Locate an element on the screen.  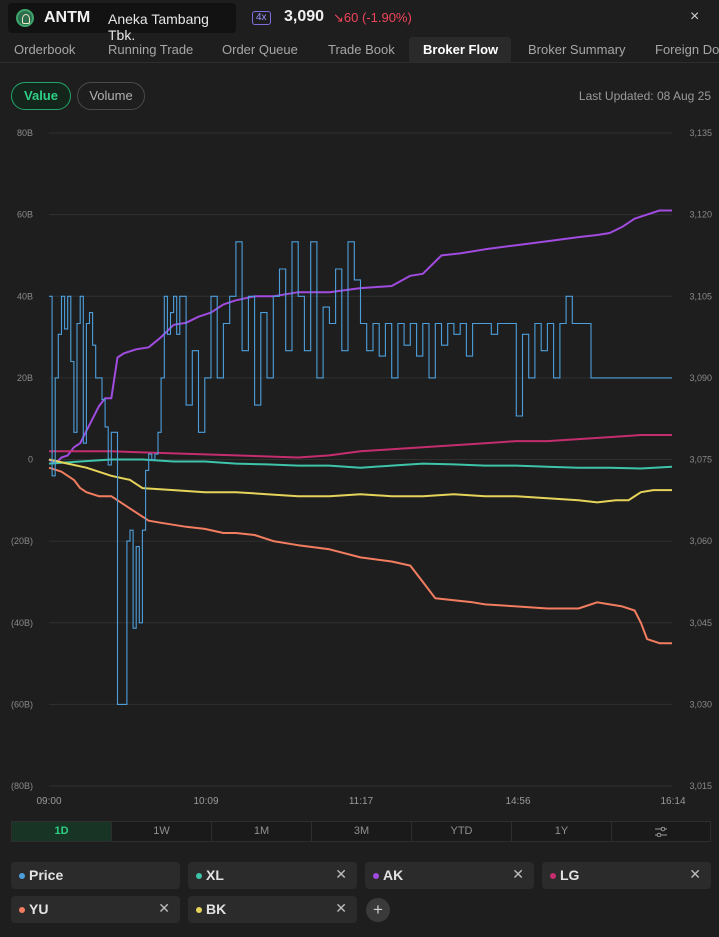
series-line-bk is located at coordinates (360, 481).